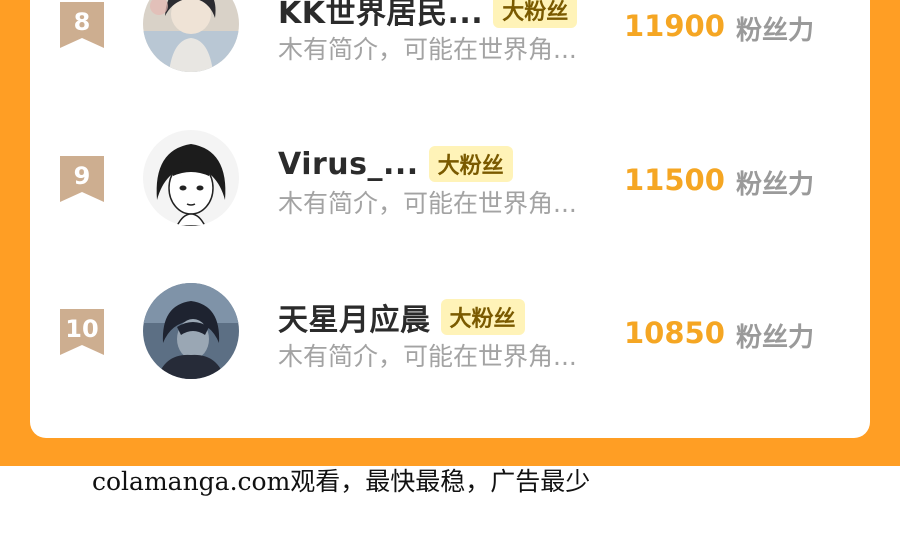  Describe the element at coordinates (674, 26) in the screenshot. I see `fan-score: 11900` at that location.